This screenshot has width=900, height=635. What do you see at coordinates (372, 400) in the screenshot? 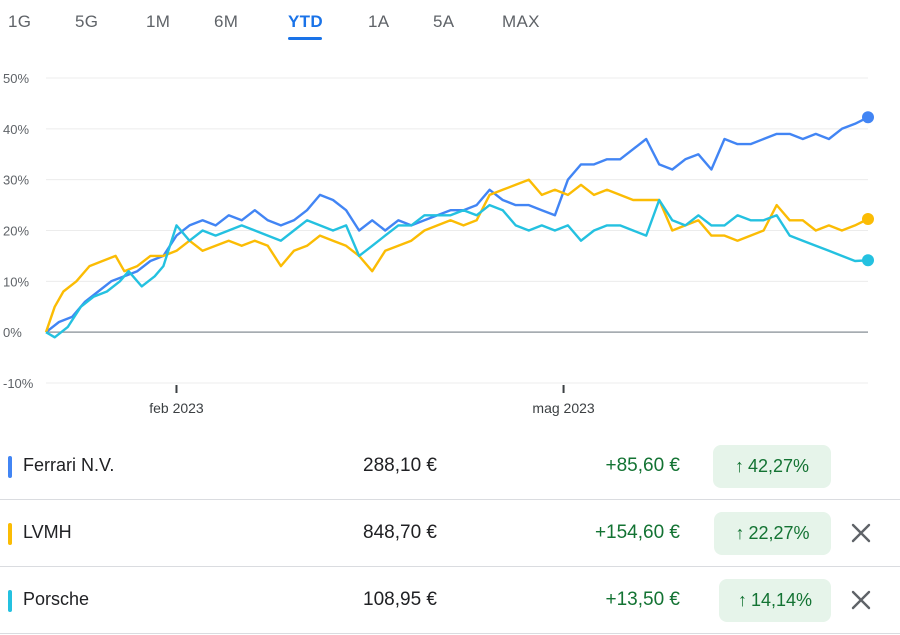
I see `x-axis-ticks: feb 2023 mag 2023` at bounding box center [372, 400].